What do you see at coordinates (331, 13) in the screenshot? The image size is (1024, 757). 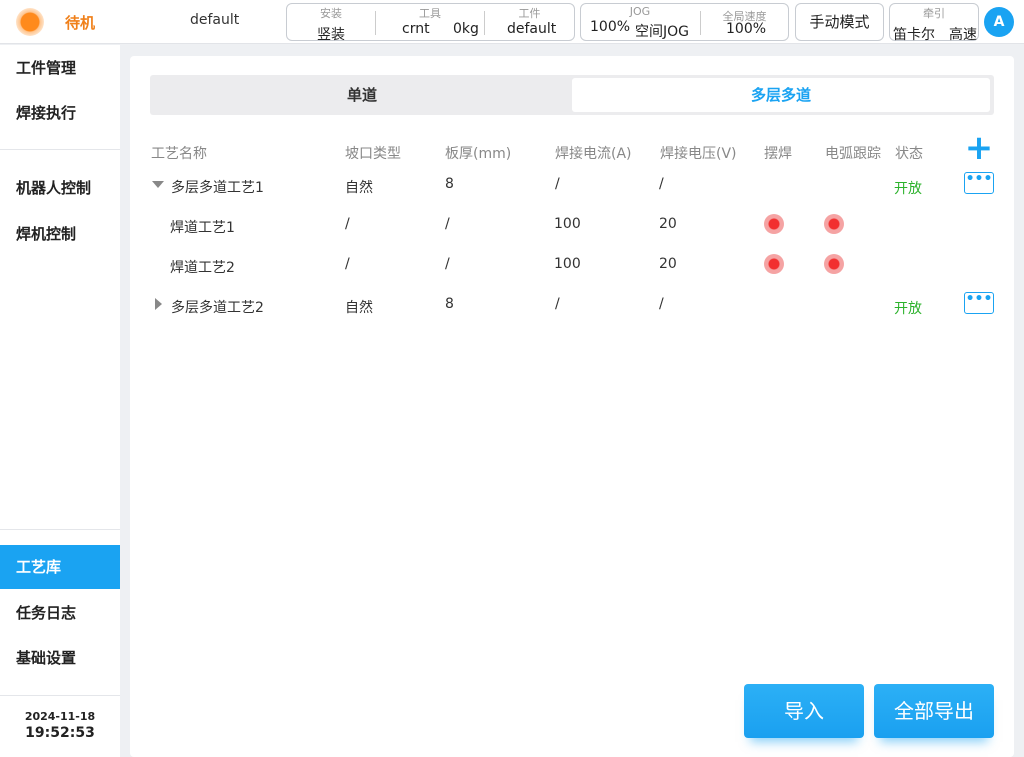 I see `install-caption: 安装` at bounding box center [331, 13].